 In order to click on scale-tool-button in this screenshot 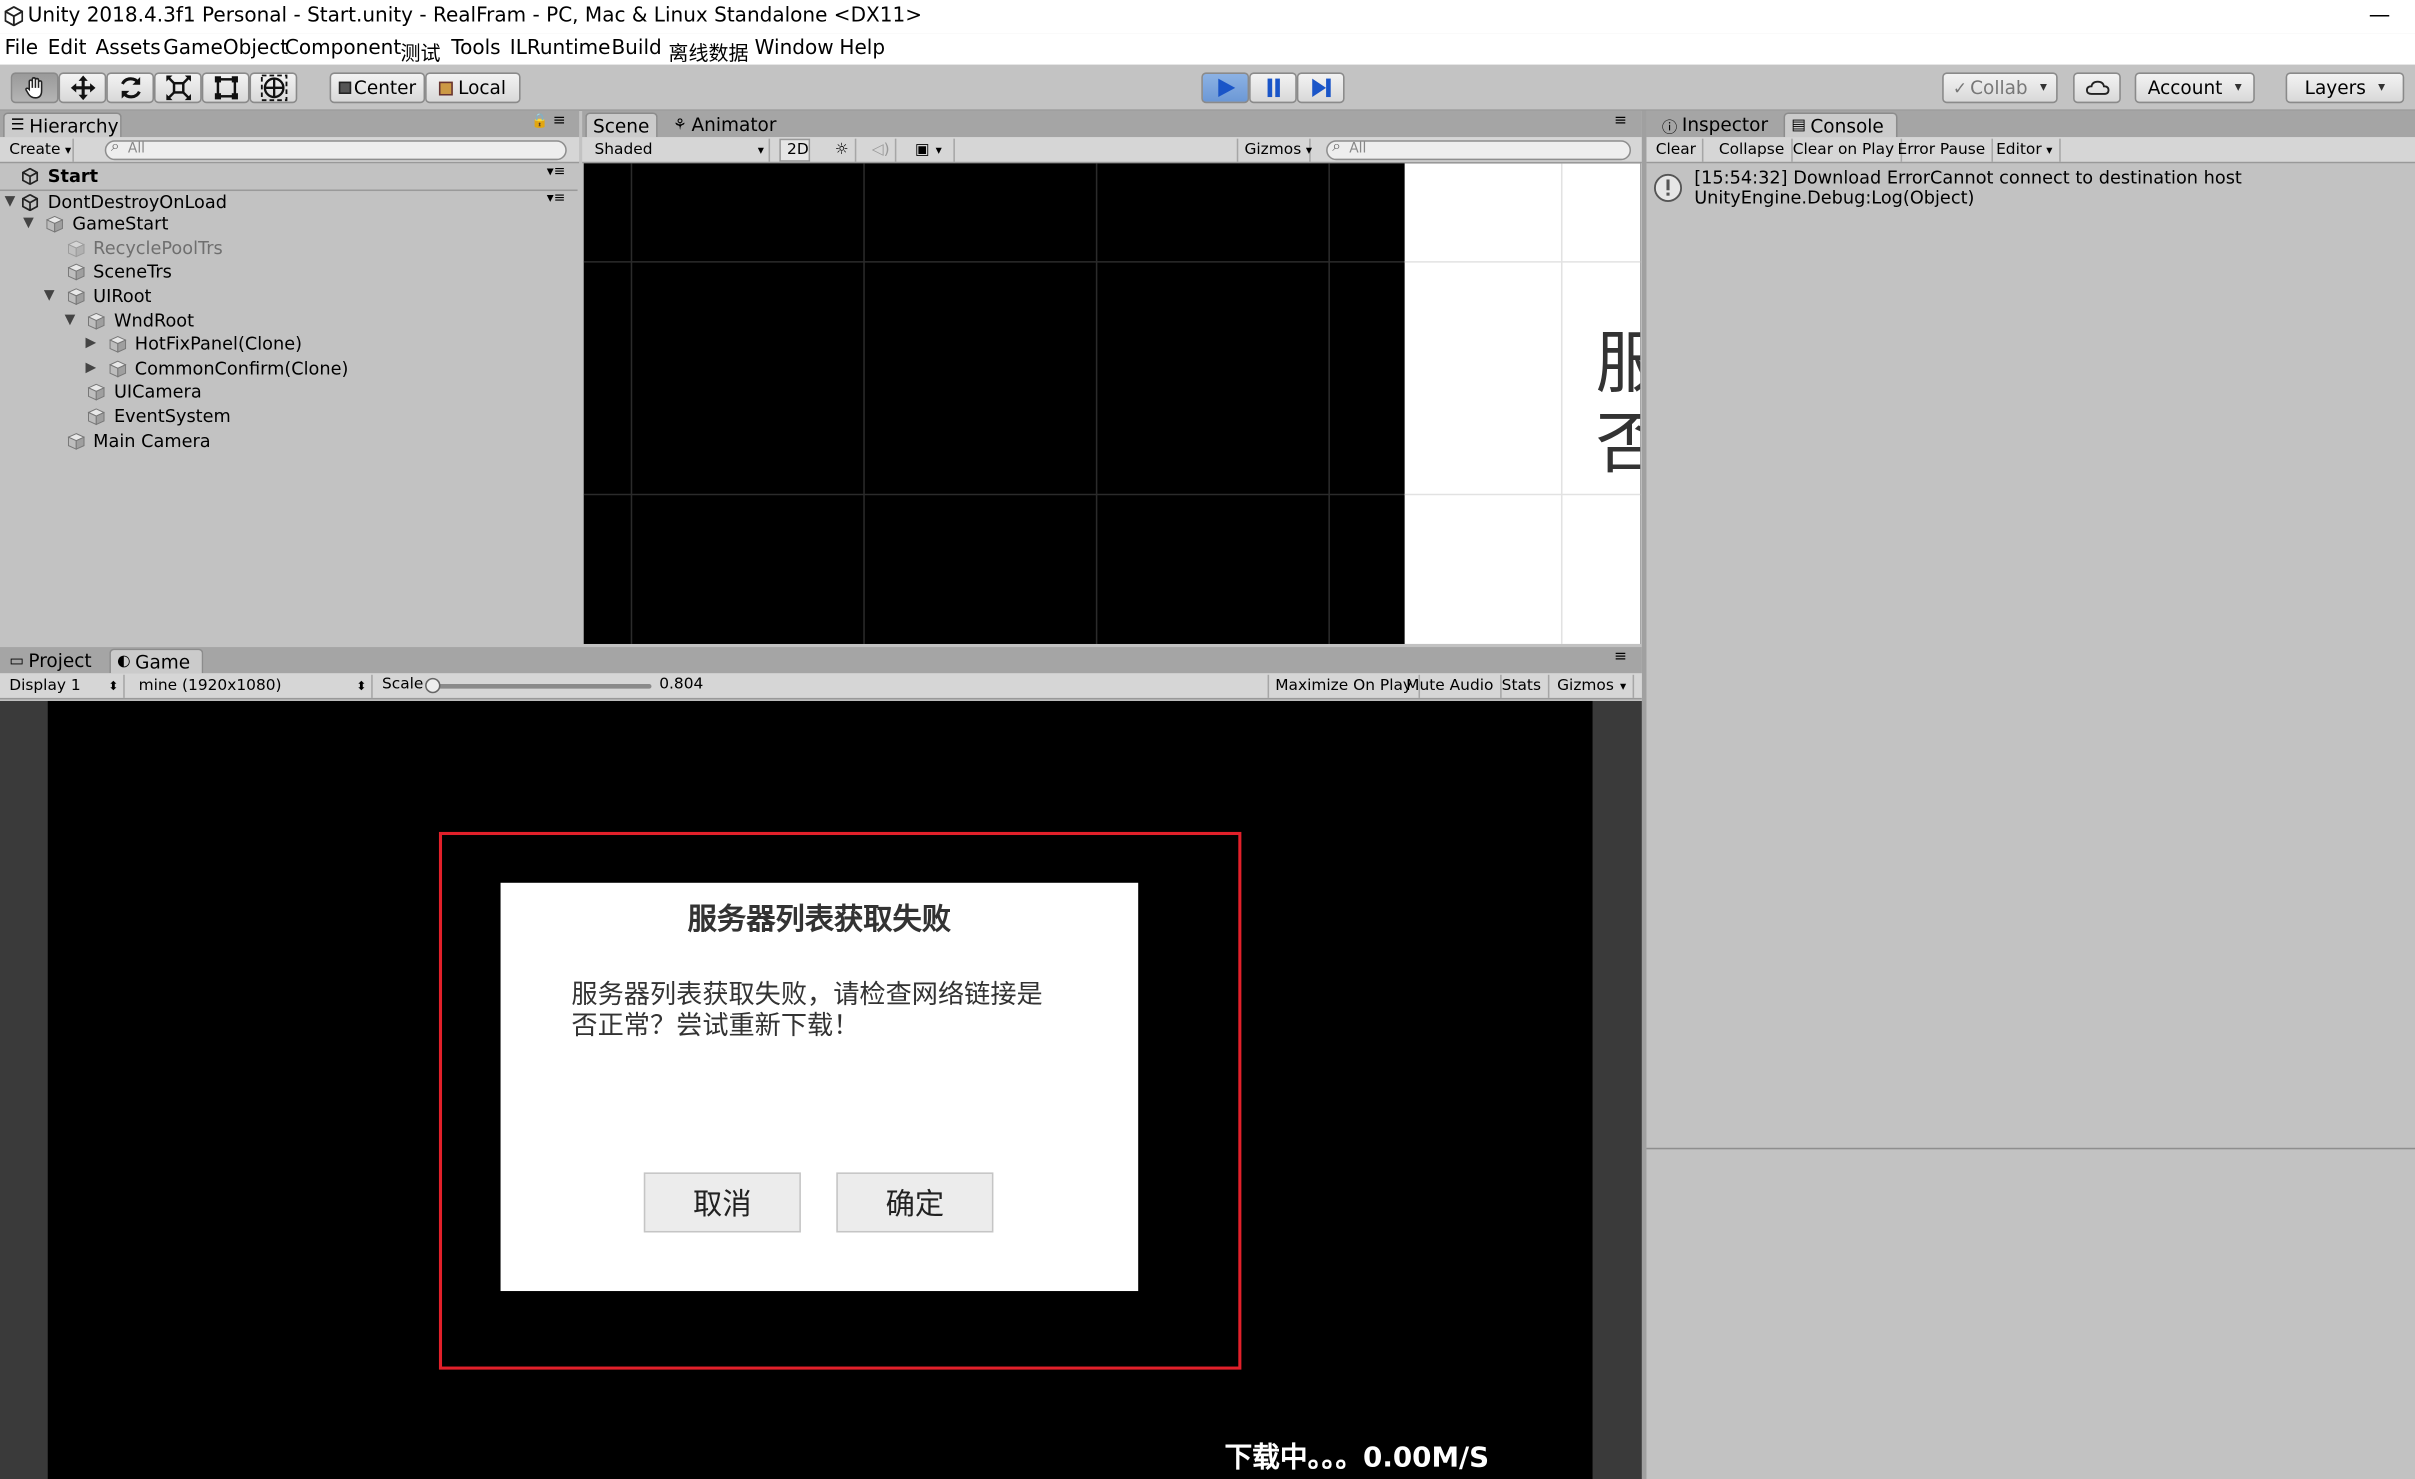, I will do `click(178, 88)`.